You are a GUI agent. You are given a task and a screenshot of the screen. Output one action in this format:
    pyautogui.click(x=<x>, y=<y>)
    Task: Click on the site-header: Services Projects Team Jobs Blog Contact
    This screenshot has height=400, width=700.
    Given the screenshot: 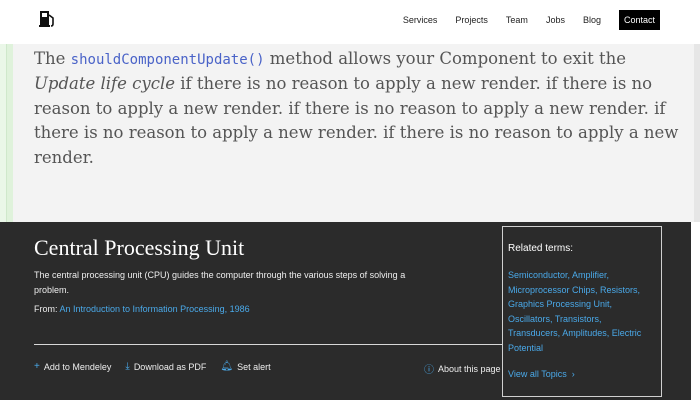 What is the action you would take?
    pyautogui.click(x=350, y=22)
    